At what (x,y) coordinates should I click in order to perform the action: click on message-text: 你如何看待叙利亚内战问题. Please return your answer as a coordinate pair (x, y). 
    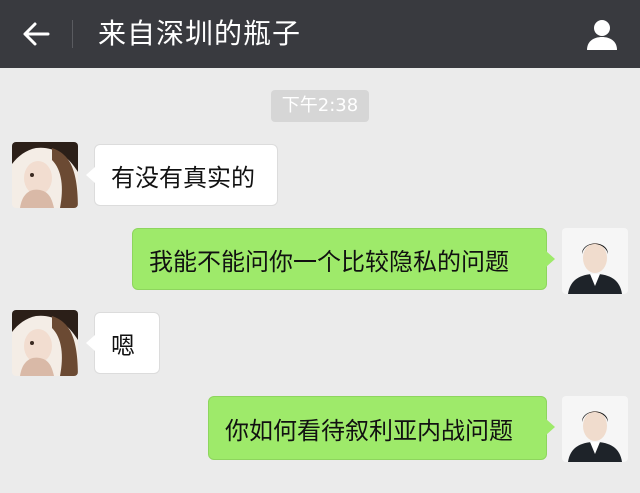
    Looking at the image, I should click on (369, 430).